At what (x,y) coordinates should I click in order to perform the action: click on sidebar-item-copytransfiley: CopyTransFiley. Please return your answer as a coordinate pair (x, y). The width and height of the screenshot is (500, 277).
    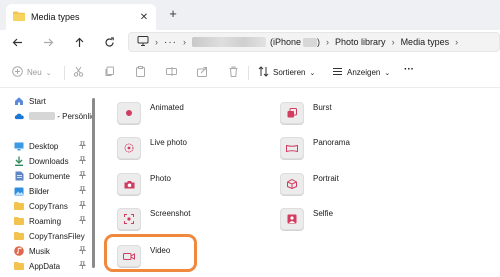
    Looking at the image, I should click on (53, 236).